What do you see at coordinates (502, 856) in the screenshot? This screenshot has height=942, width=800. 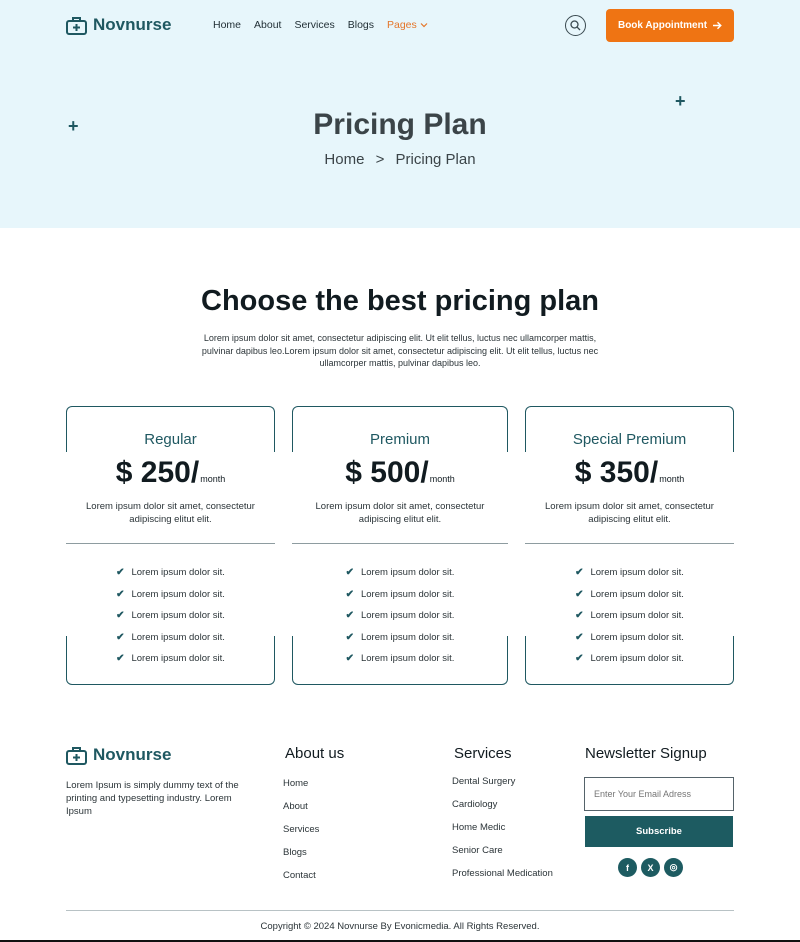 I see `footer-link-senior-care: Senior Care` at bounding box center [502, 856].